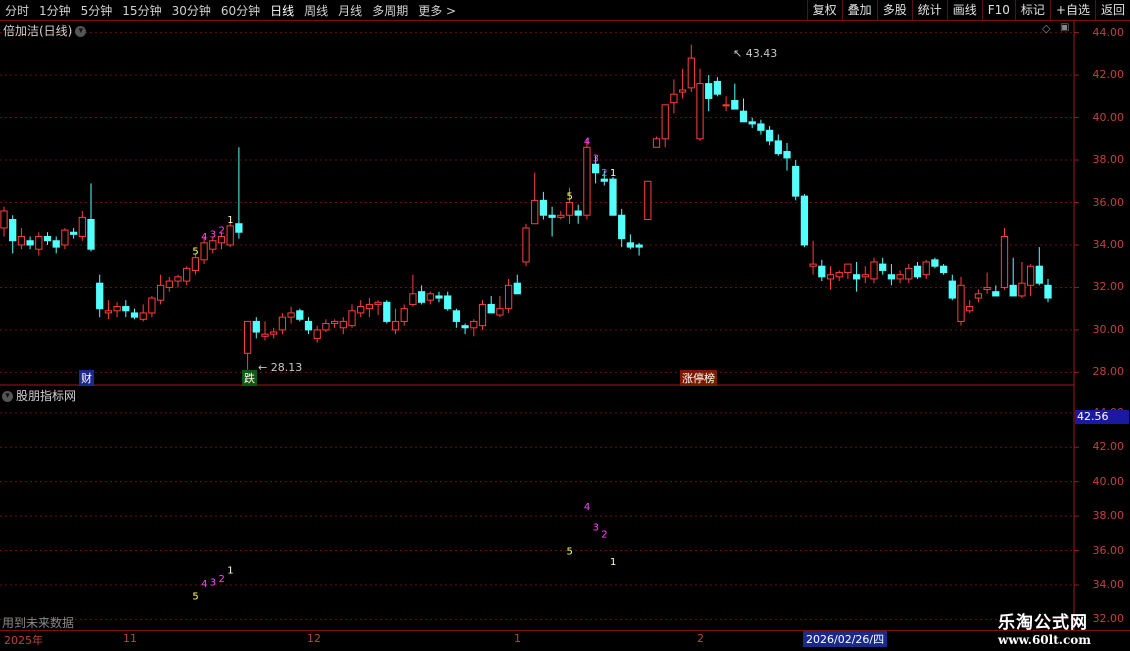 Image resolution: width=1130 pixels, height=651 pixels. What do you see at coordinates (86, 378) in the screenshot?
I see `financial-report-tag: 财` at bounding box center [86, 378].